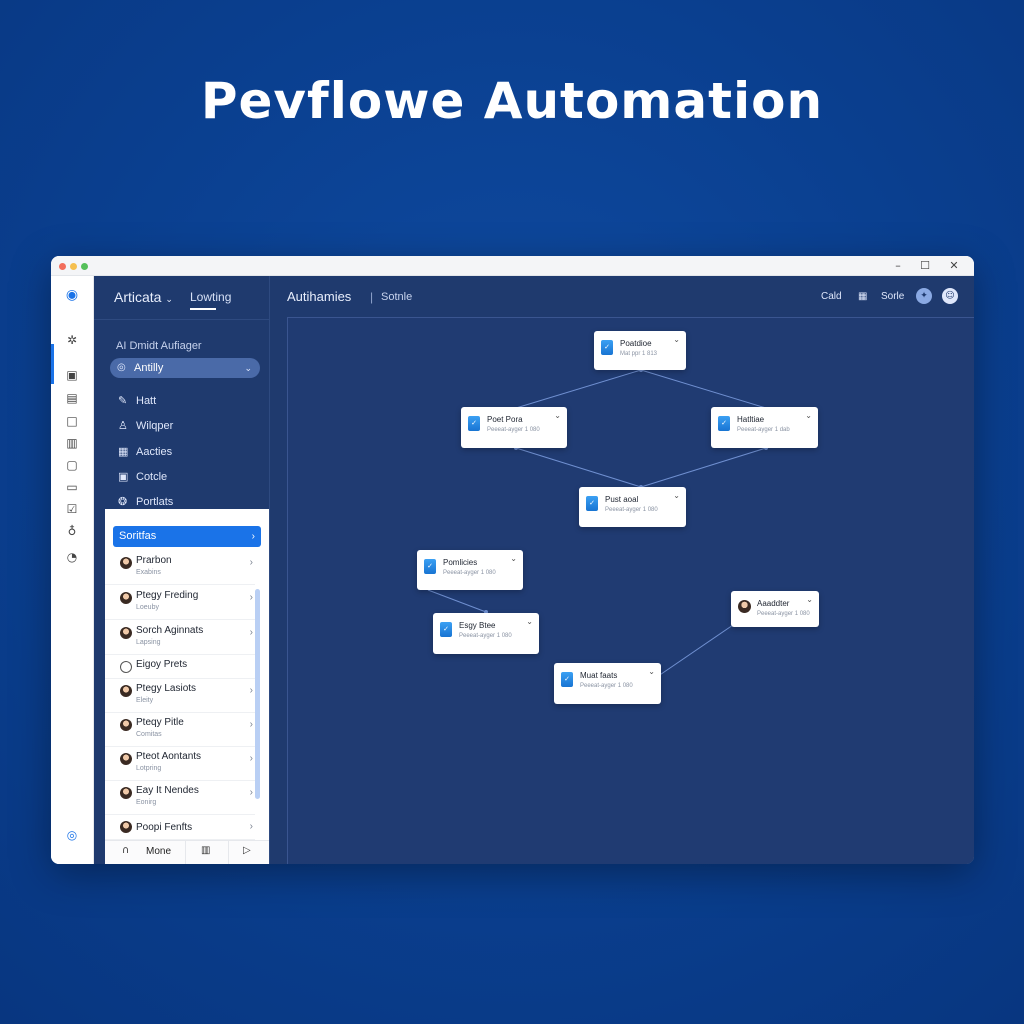  Describe the element at coordinates (210, 297) in the screenshot. I see `tab-lowting: Lowting` at that location.